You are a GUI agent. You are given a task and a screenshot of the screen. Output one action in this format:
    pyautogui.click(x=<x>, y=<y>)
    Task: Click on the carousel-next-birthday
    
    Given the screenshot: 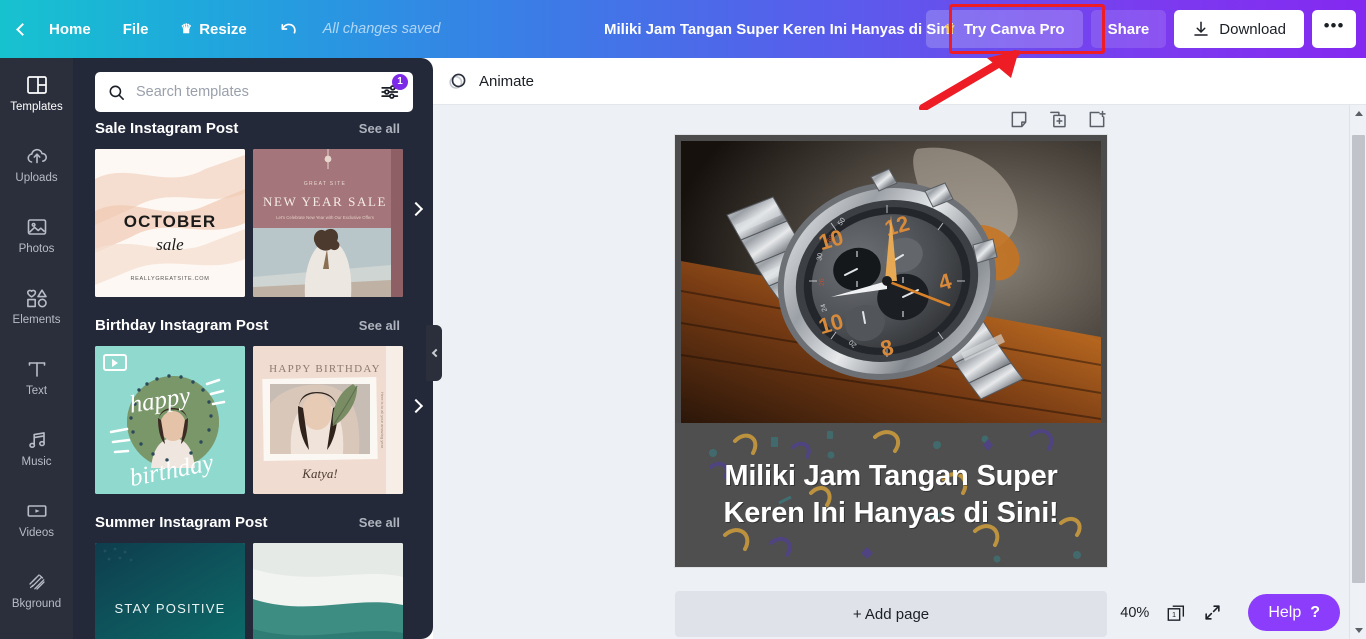 What is the action you would take?
    pyautogui.click(x=416, y=406)
    